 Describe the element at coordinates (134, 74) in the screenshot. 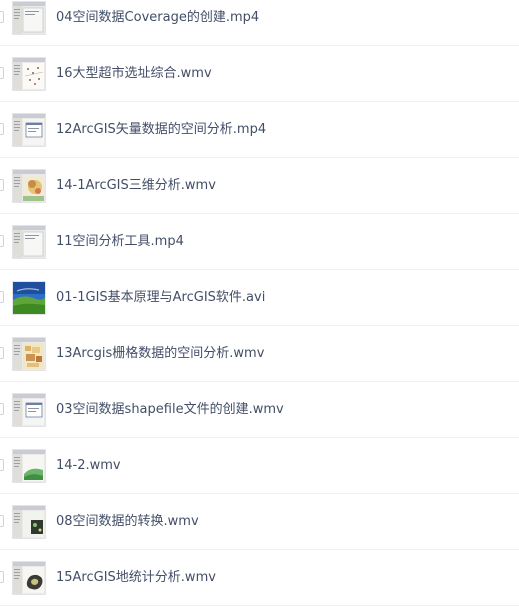

I see `file-name: 16大型超市选址综合.wmv` at that location.